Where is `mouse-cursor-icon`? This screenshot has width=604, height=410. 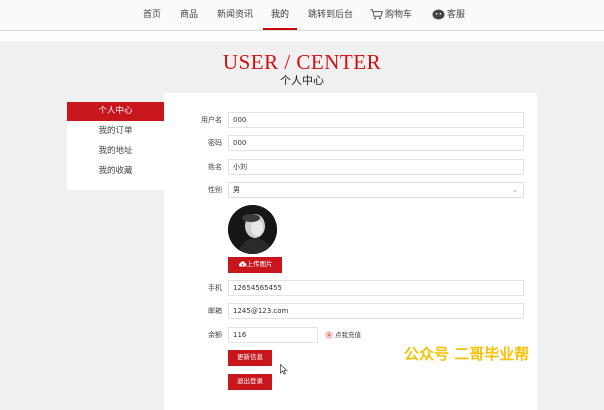
mouse-cursor-icon is located at coordinates (284, 369).